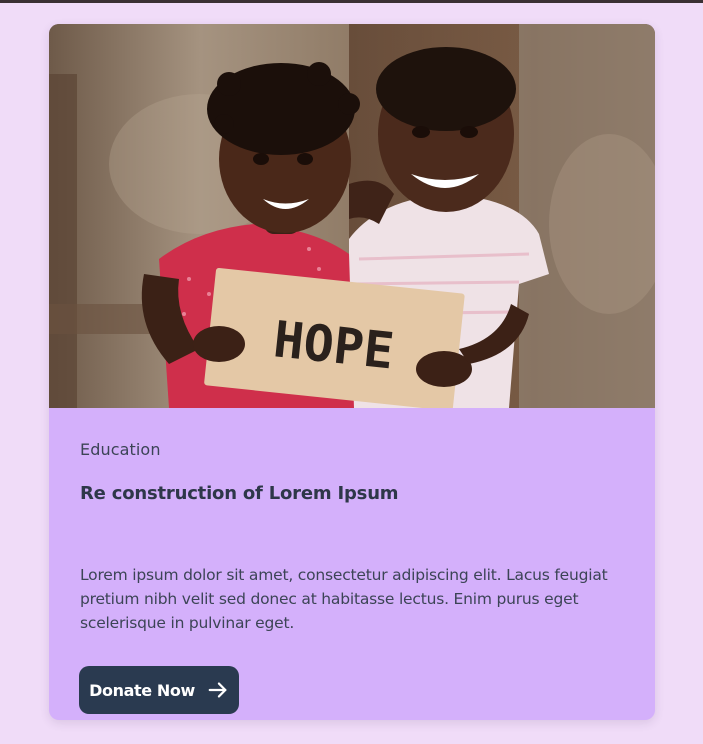  I want to click on category-label: Education, so click(120, 449).